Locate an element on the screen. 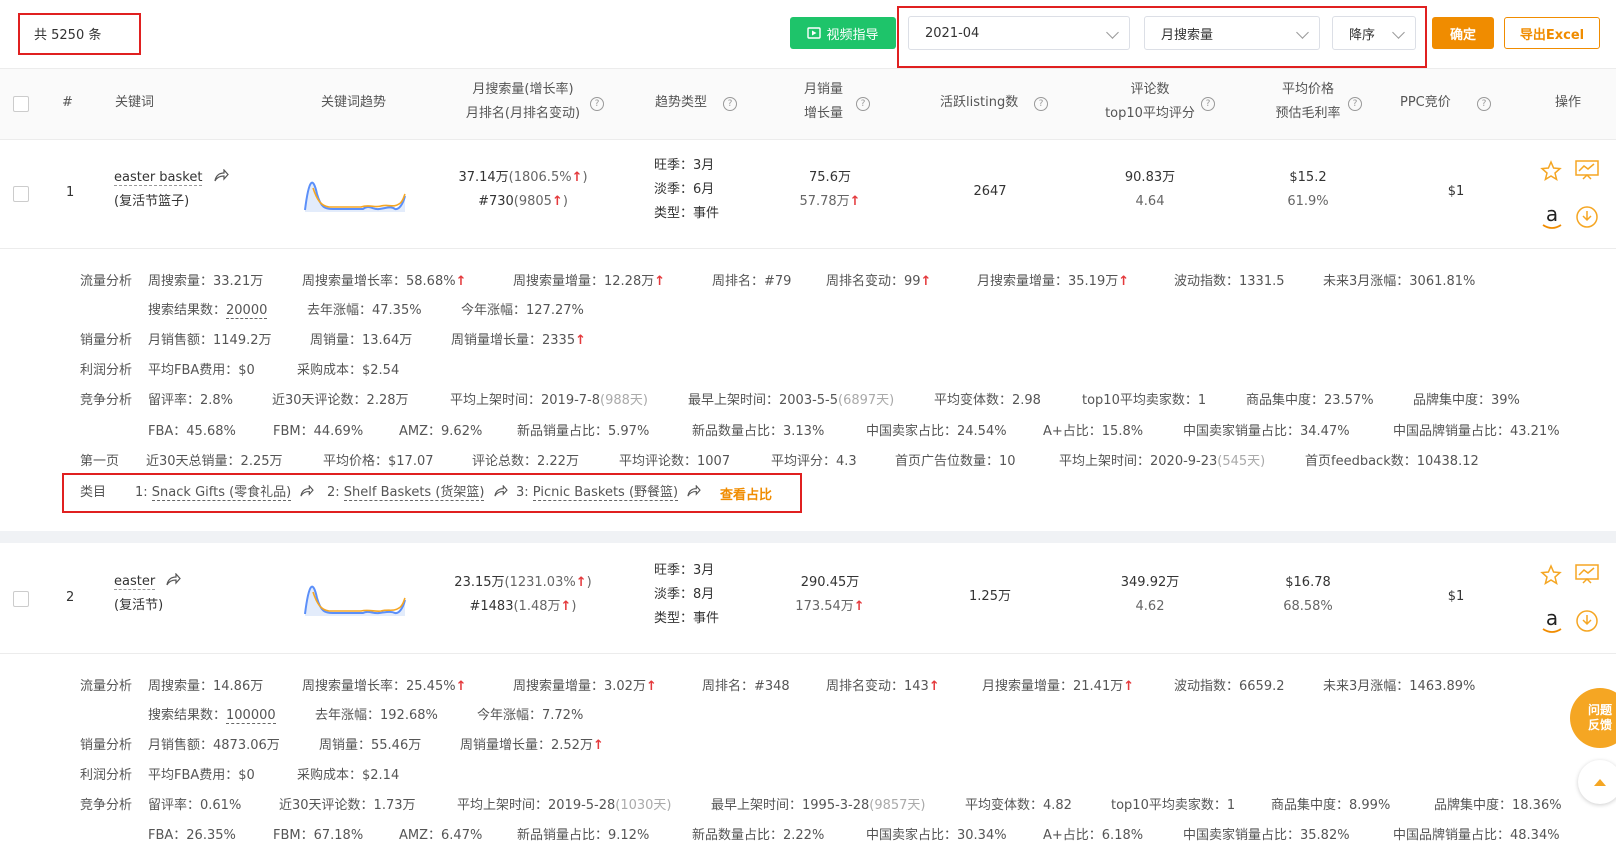 Image resolution: width=1616 pixels, height=855 pixels. metric: 周排名：#348 is located at coordinates (746, 686).